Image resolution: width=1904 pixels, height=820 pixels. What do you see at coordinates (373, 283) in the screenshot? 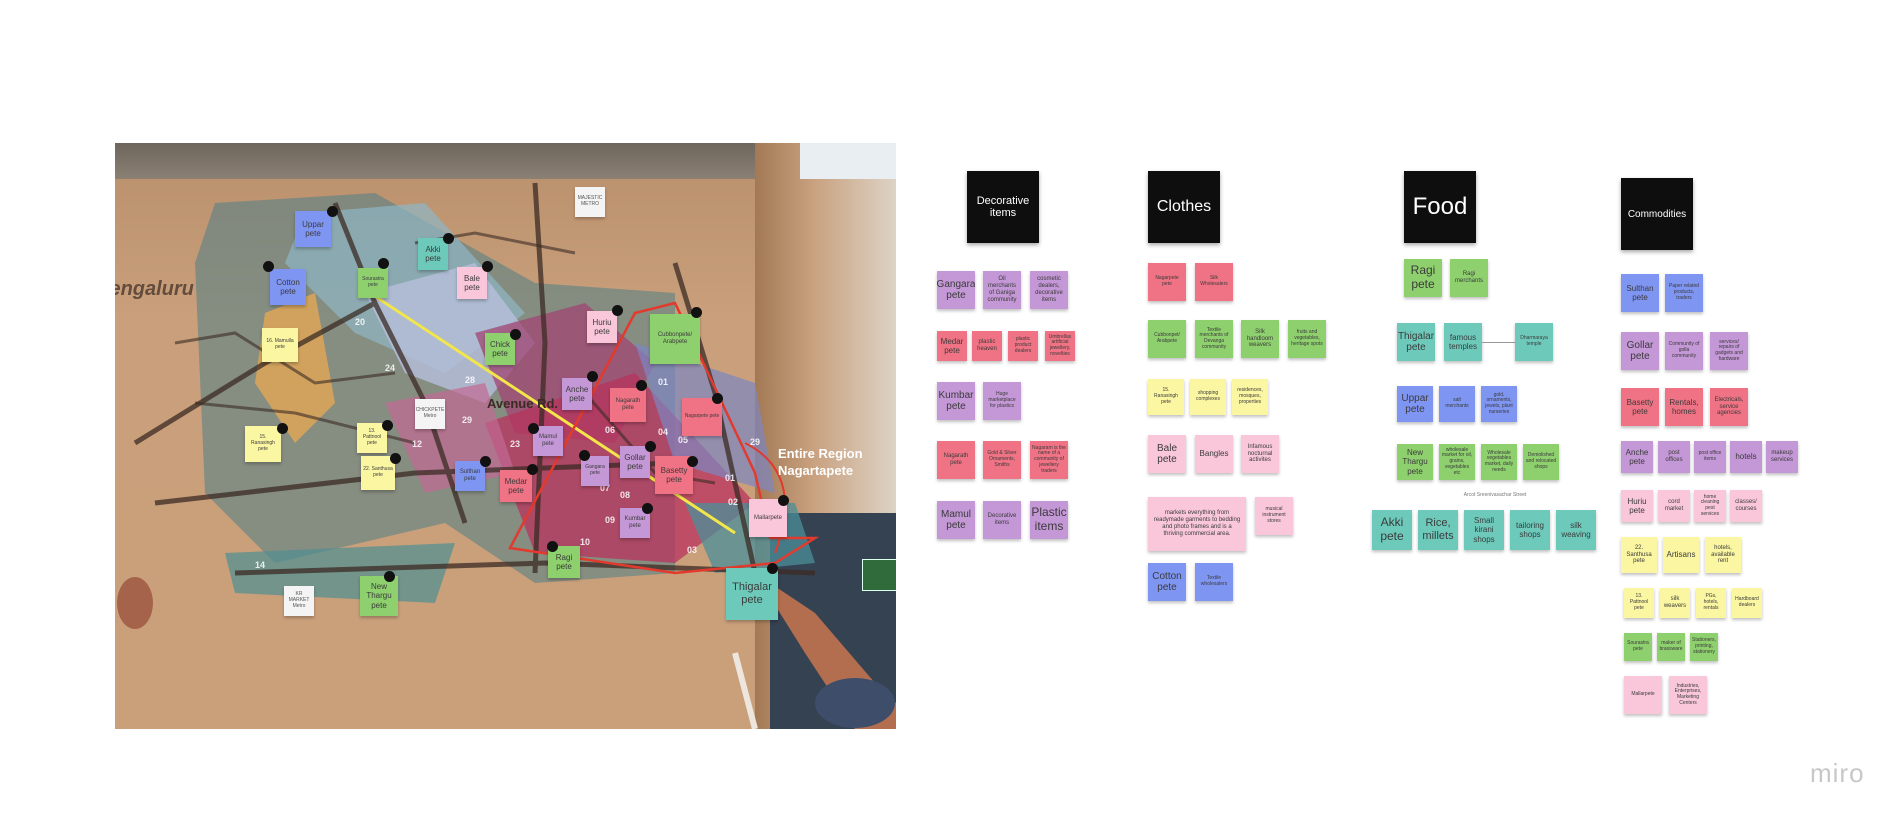
I see `map-note-sourastra: Sourastra pete` at bounding box center [373, 283].